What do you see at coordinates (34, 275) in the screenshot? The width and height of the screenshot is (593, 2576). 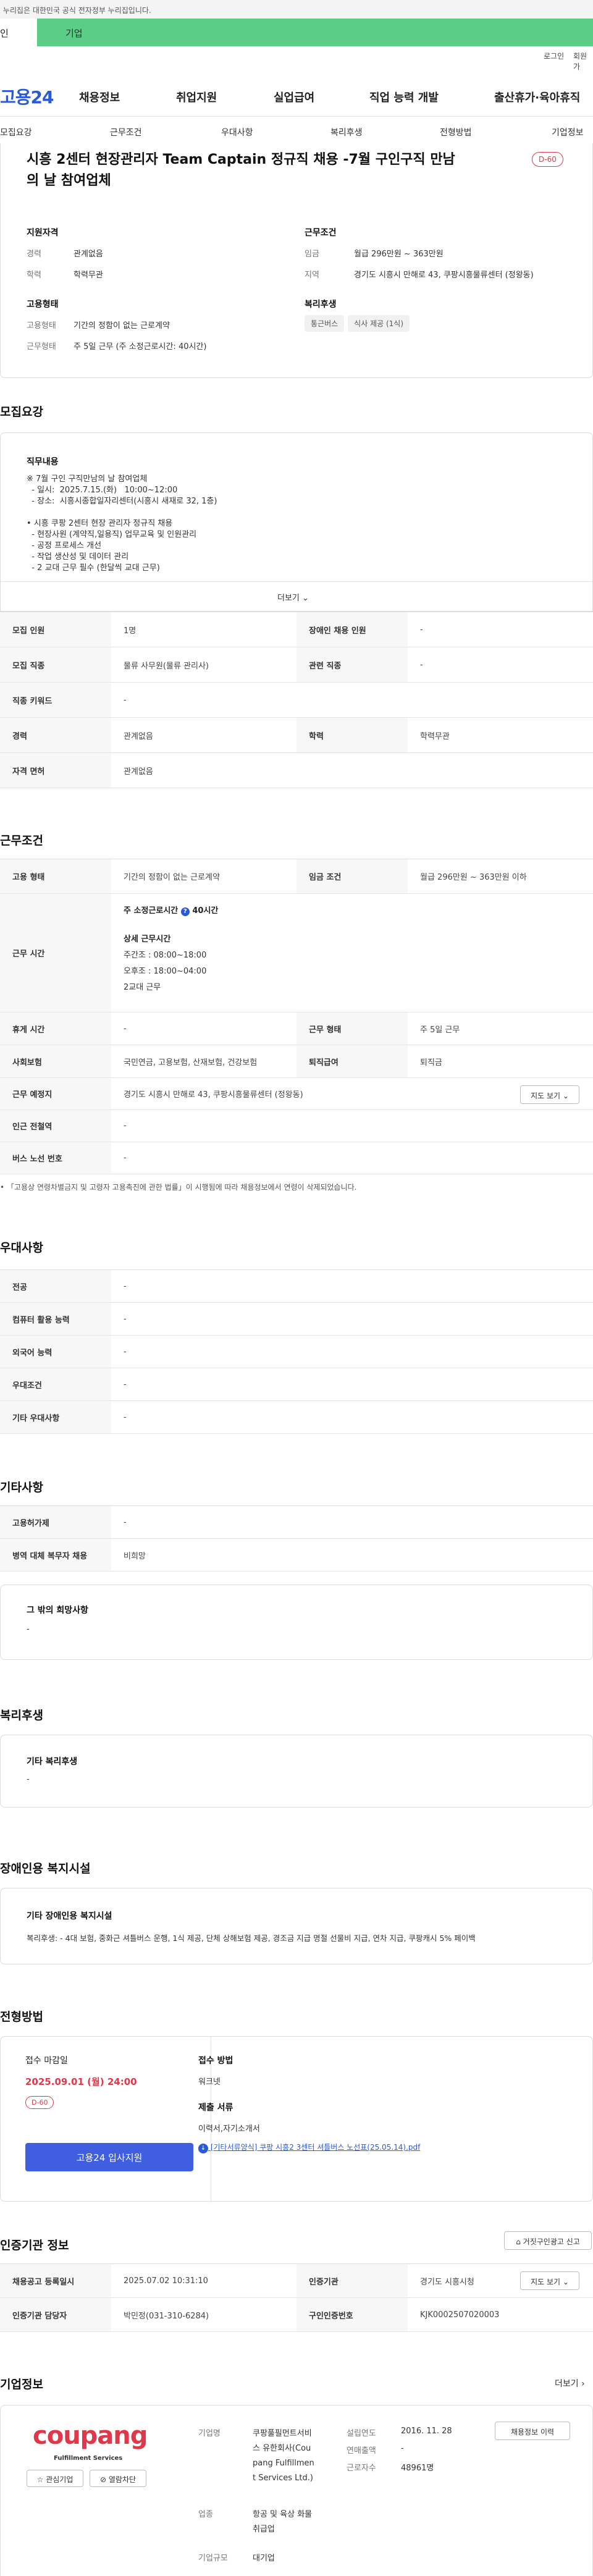 I see `qual-label: 학력` at bounding box center [34, 275].